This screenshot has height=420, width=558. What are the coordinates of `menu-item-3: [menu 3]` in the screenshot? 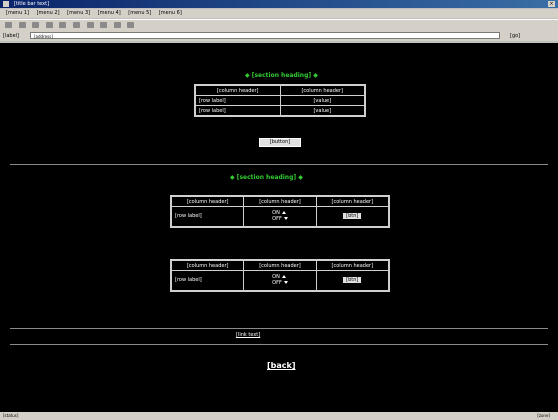 It's located at (78, 13).